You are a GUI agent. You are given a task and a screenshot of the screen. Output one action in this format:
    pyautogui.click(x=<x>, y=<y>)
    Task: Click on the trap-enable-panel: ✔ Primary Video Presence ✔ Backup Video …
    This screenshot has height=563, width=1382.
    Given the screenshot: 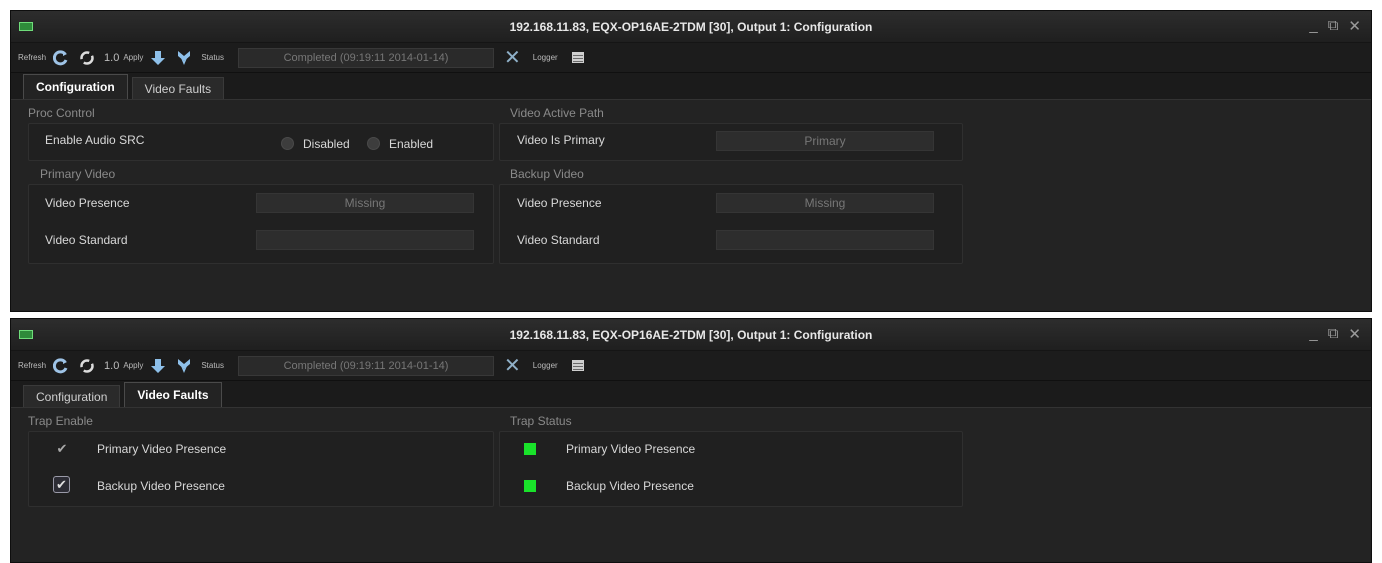 What is the action you would take?
    pyautogui.click(x=261, y=469)
    